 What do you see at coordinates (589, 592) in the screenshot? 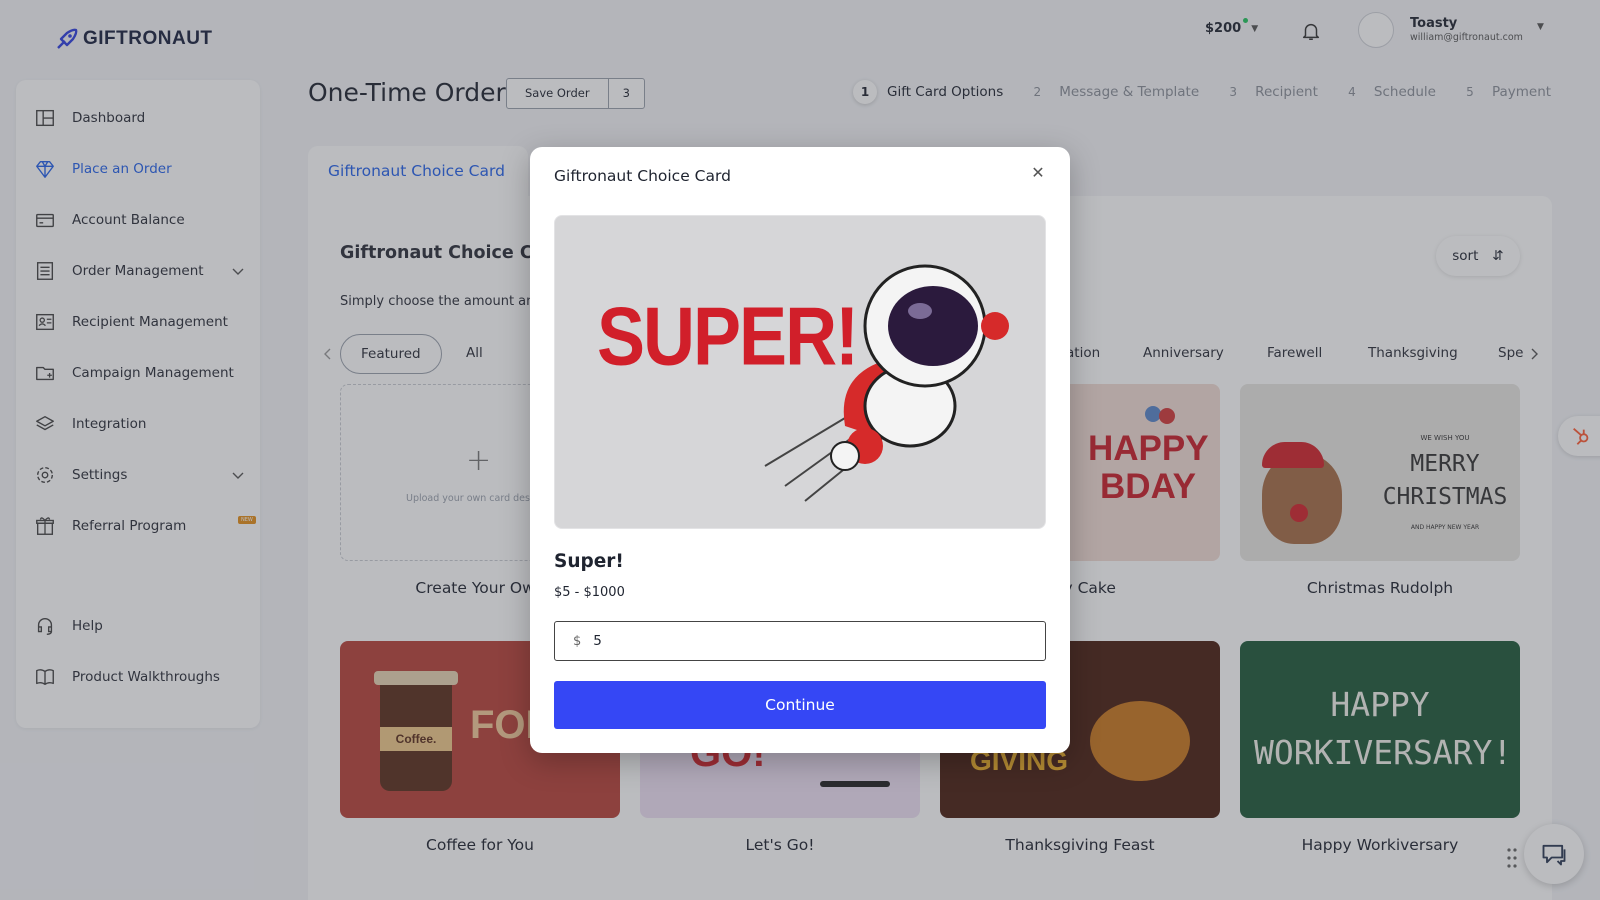
I see `amount-range: $5 - $1000` at bounding box center [589, 592].